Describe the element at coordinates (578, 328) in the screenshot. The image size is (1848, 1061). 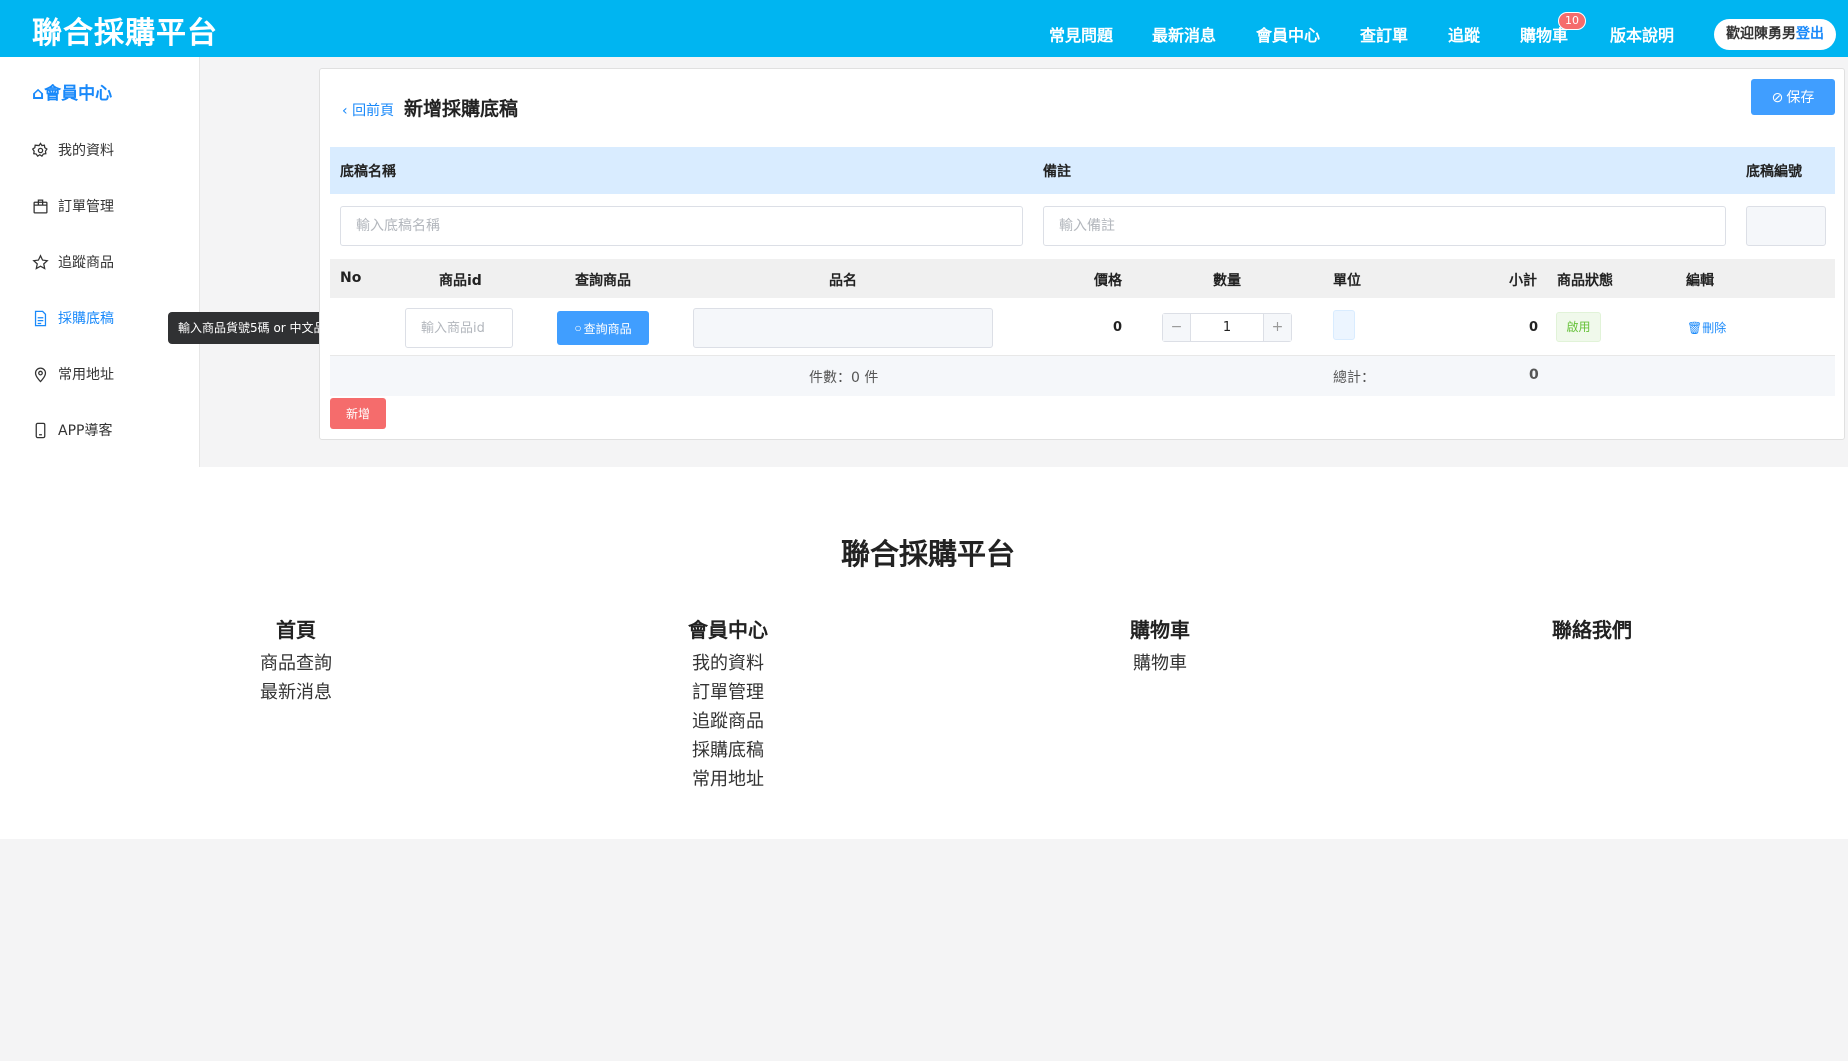
I see `search-icon: ○` at that location.